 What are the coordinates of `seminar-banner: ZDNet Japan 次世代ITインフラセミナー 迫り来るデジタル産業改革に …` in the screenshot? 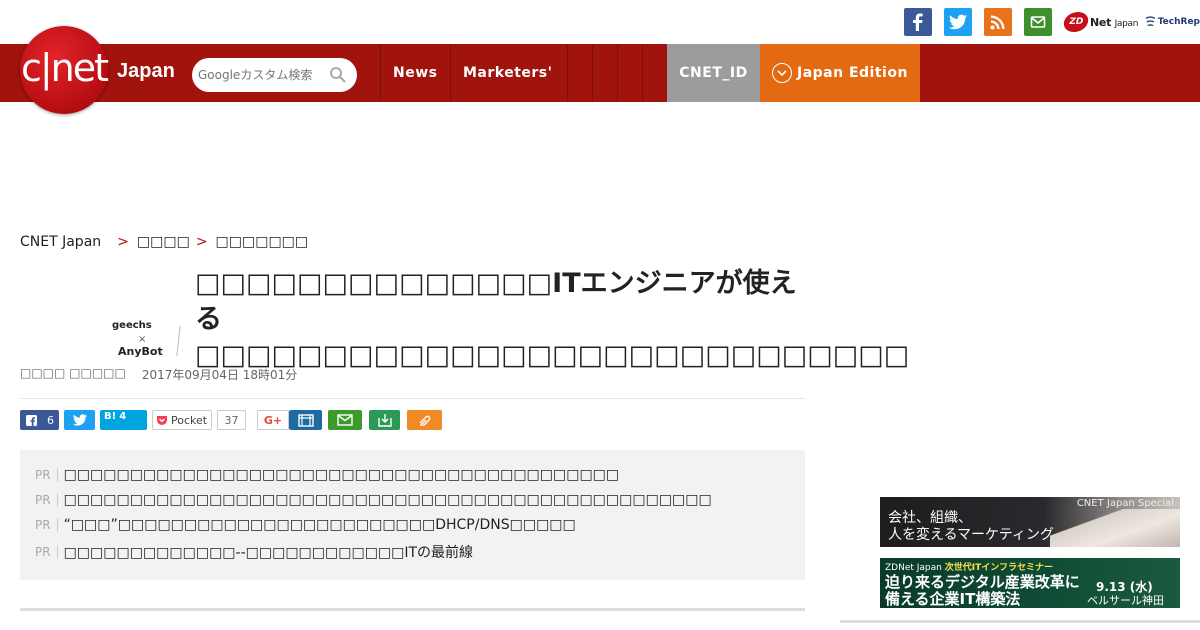 It's located at (1030, 583).